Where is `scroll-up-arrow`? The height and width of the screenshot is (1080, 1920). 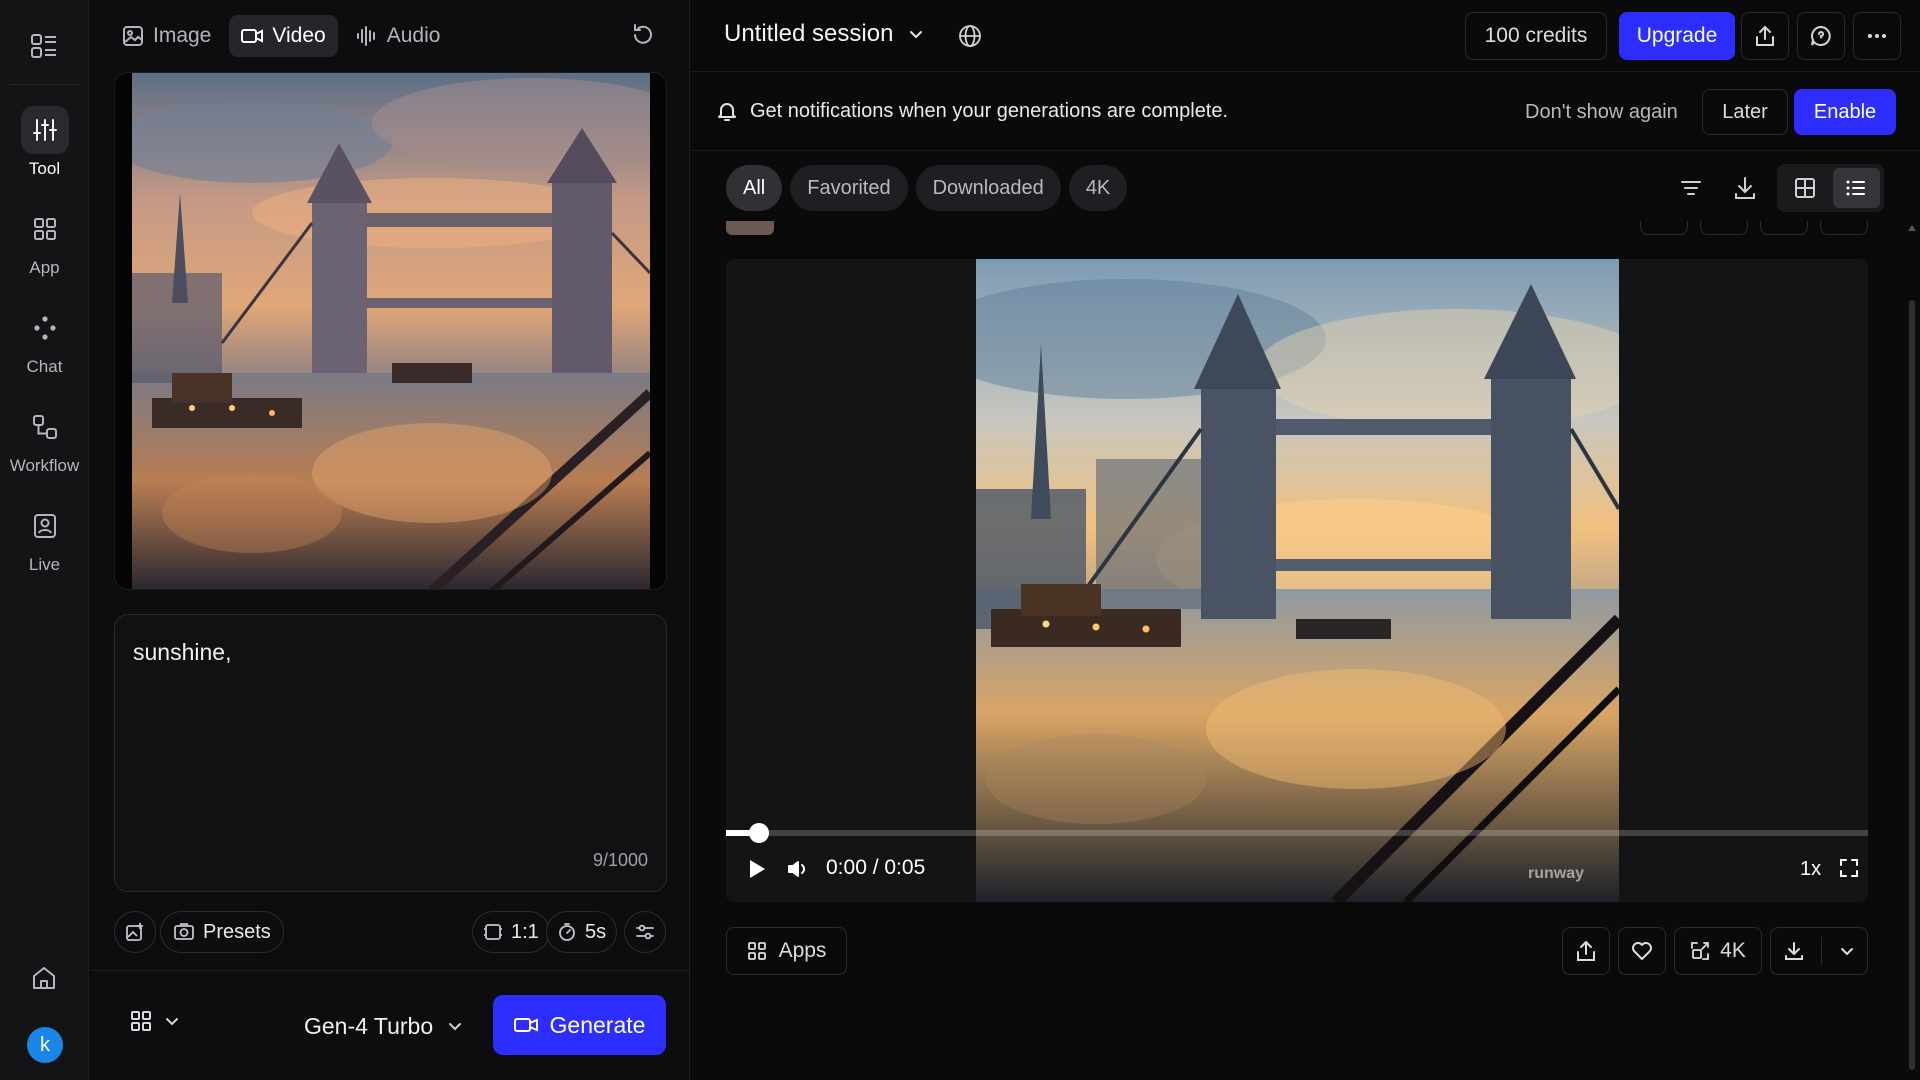
scroll-up-arrow is located at coordinates (1912, 228).